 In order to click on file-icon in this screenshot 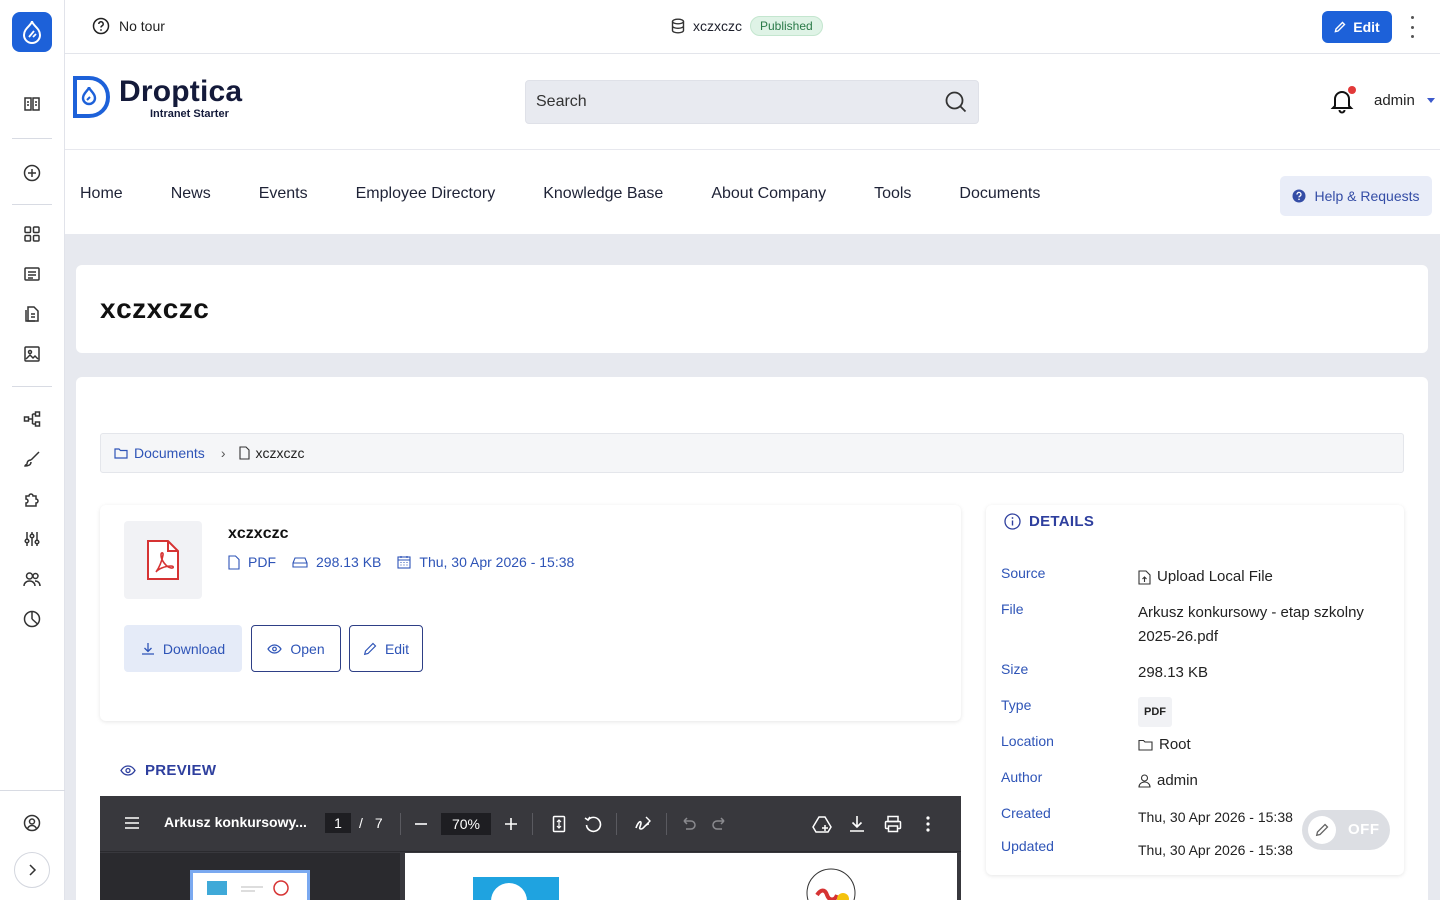, I will do `click(245, 453)`.